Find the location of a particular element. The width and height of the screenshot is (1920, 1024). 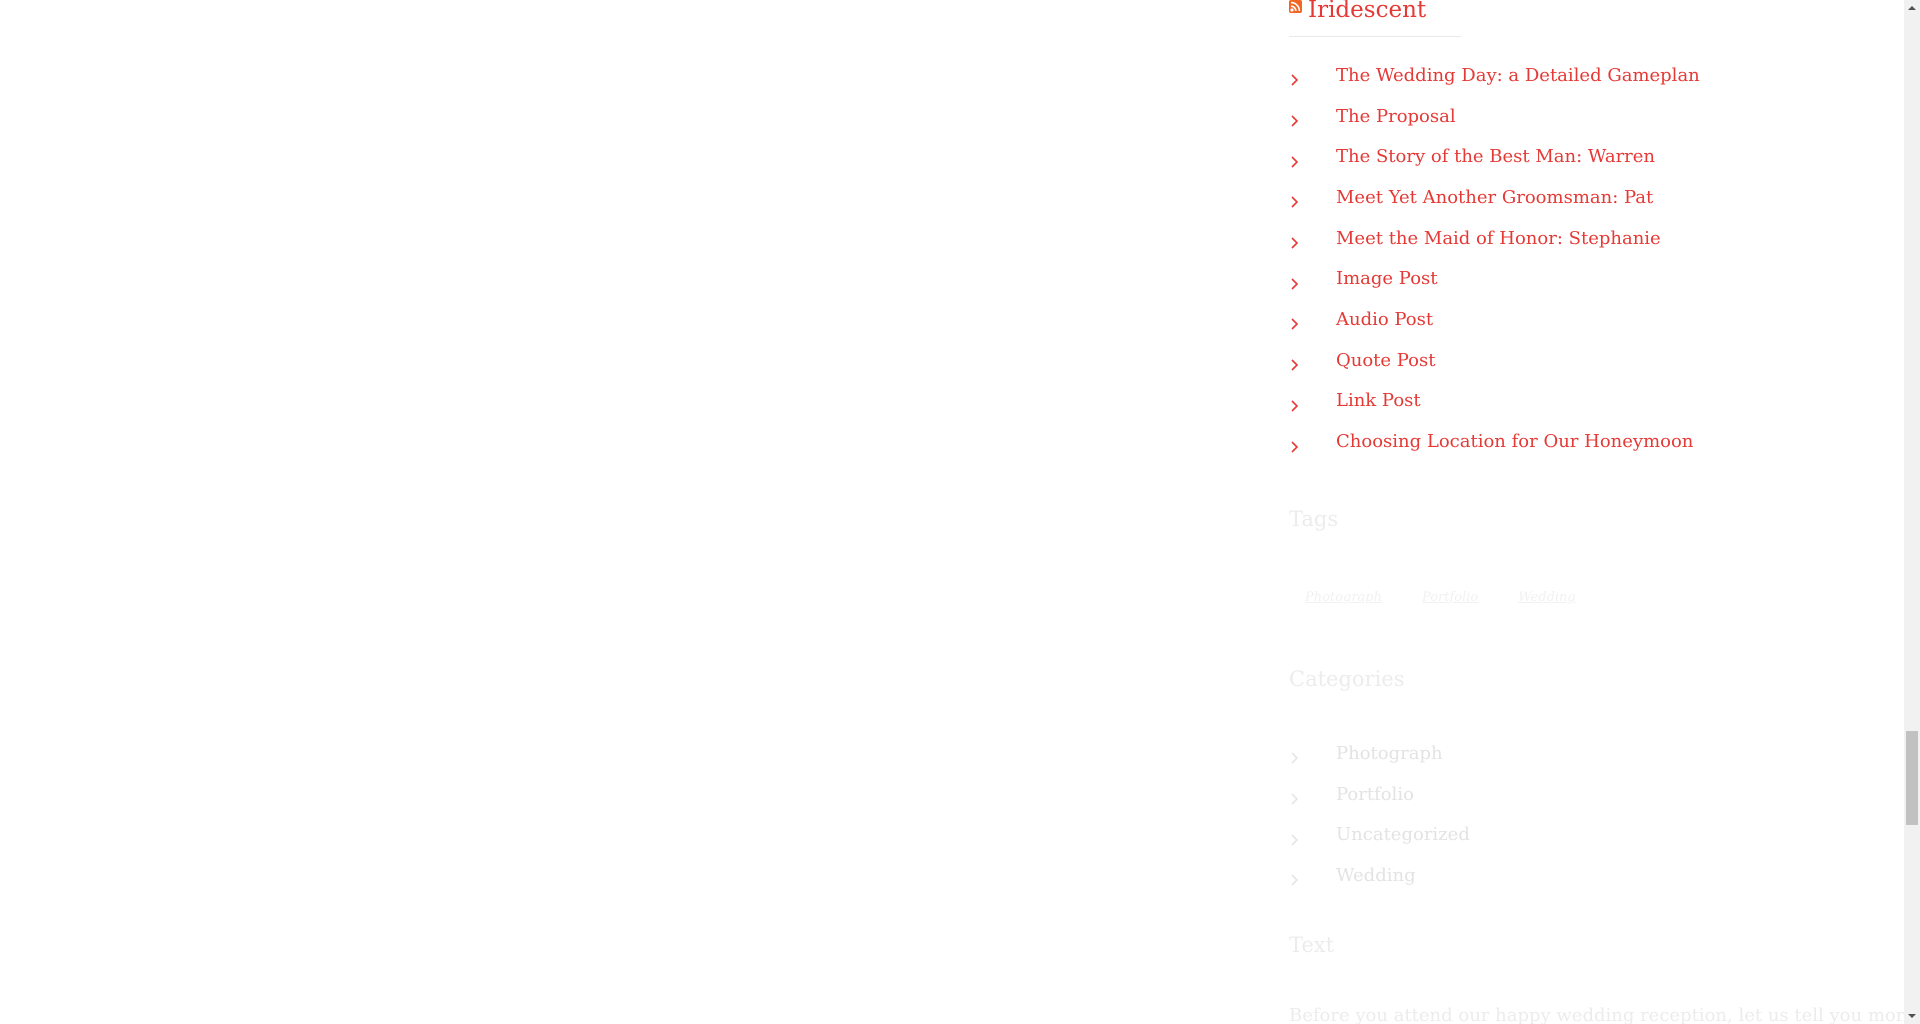

tag-link: Wedding is located at coordinates (1547, 597).